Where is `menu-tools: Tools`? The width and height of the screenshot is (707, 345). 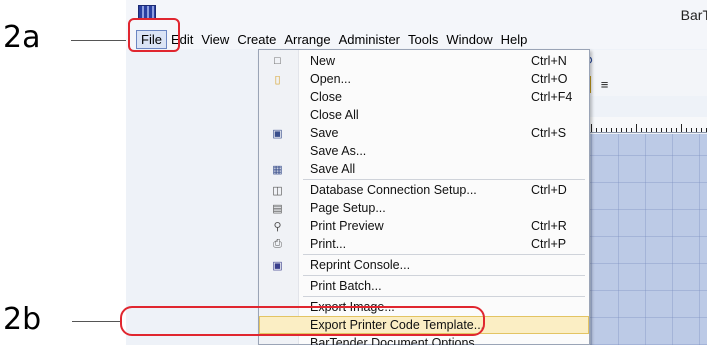 menu-tools: Tools is located at coordinates (423, 39).